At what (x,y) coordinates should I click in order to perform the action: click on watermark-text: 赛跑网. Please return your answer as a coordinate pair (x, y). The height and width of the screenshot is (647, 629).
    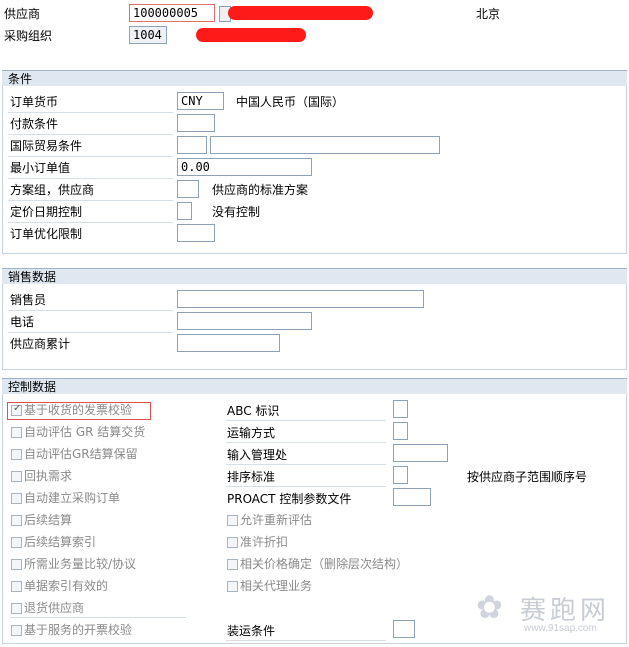
    Looking at the image, I should click on (565, 611).